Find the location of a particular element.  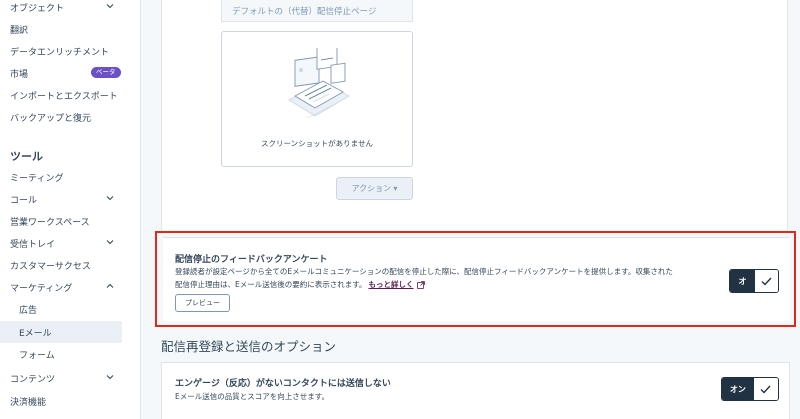

screenshot-preview-card: スクリーンショットがありません is located at coordinates (317, 99).